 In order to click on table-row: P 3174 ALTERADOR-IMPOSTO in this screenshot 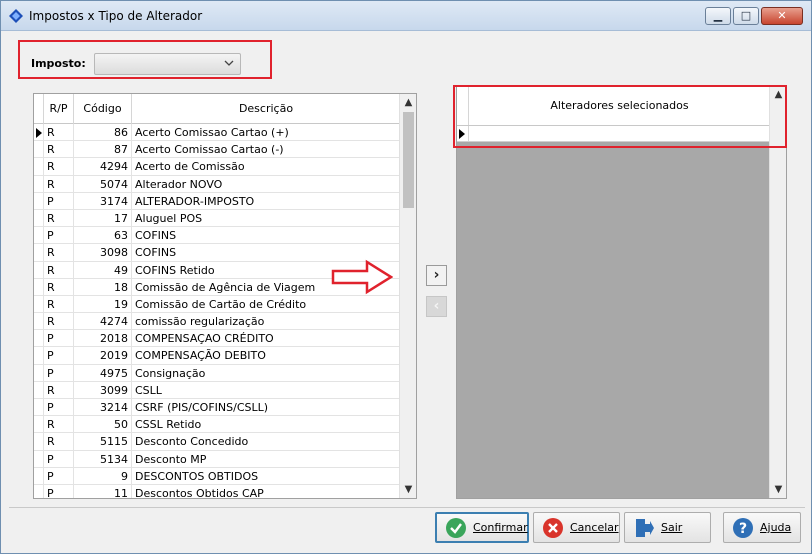, I will do `click(217, 201)`.